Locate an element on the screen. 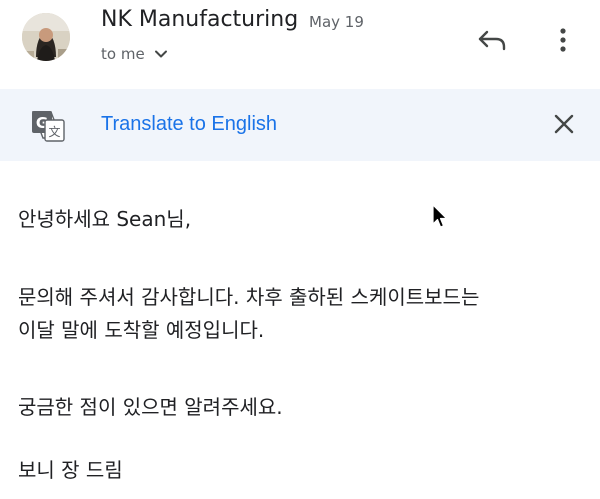  message-signature: 보니 장 드림 is located at coordinates (70, 470).